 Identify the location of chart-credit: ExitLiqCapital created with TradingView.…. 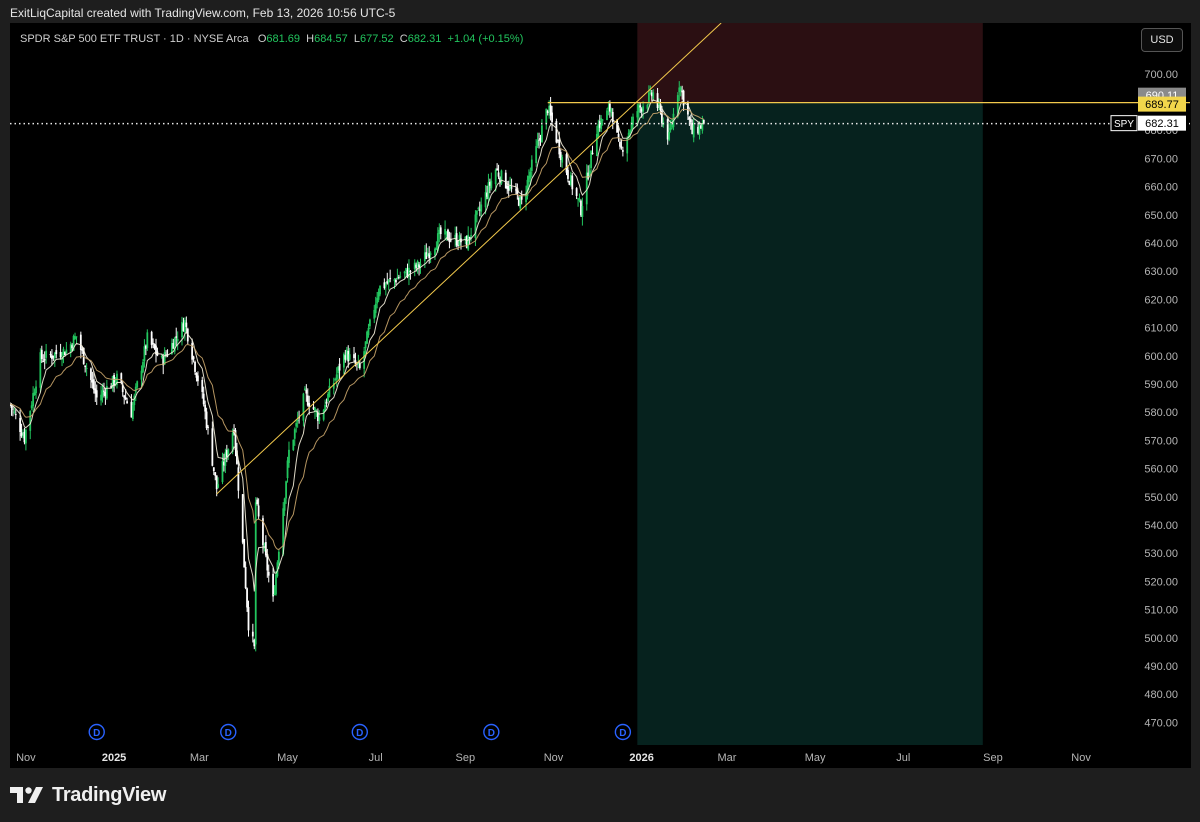
(203, 13).